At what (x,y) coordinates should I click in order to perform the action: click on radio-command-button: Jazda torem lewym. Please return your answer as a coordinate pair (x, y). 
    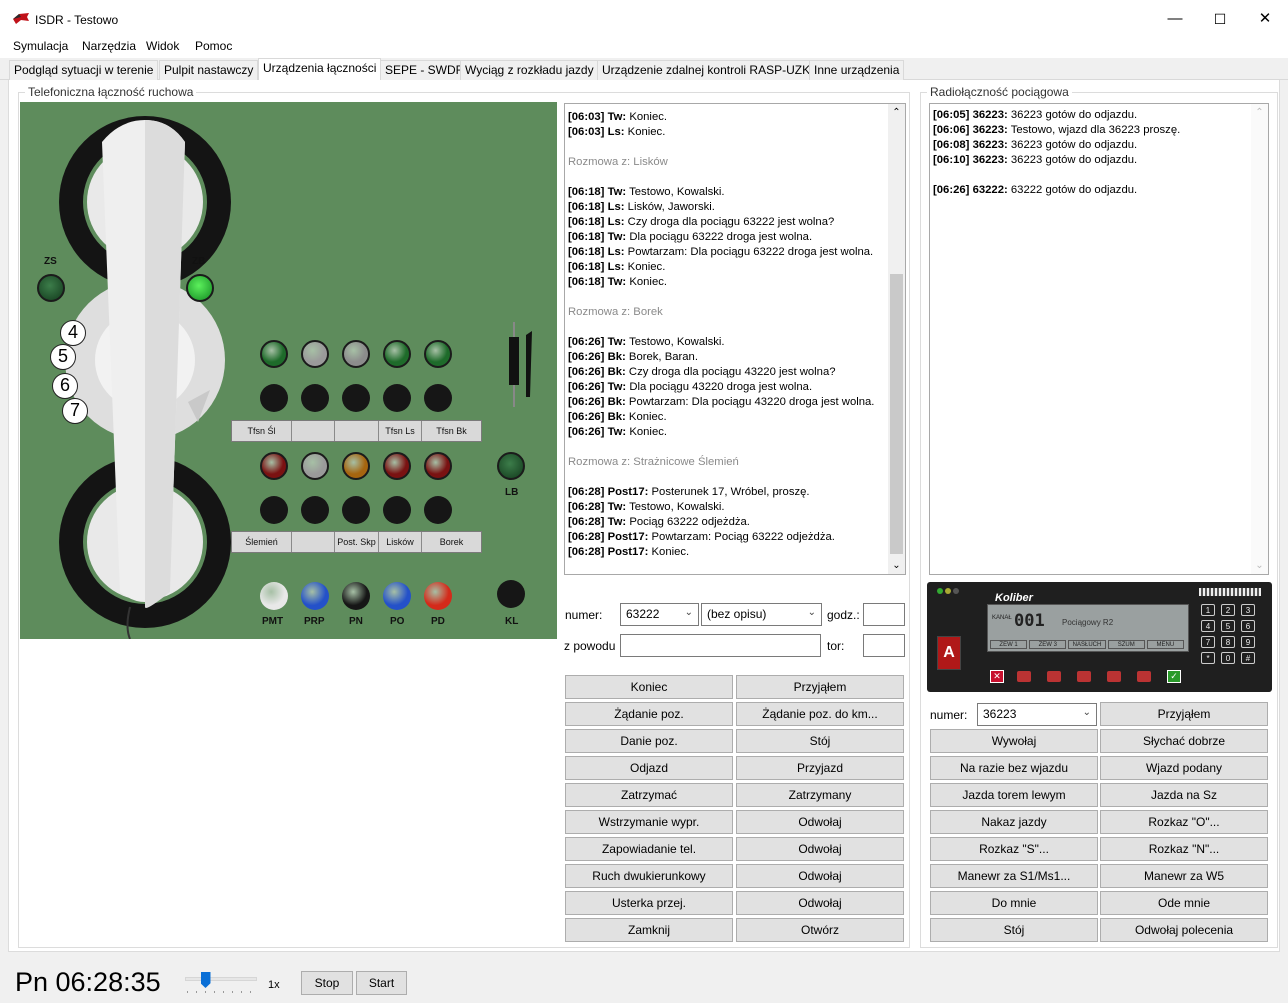
    Looking at the image, I should click on (1014, 795).